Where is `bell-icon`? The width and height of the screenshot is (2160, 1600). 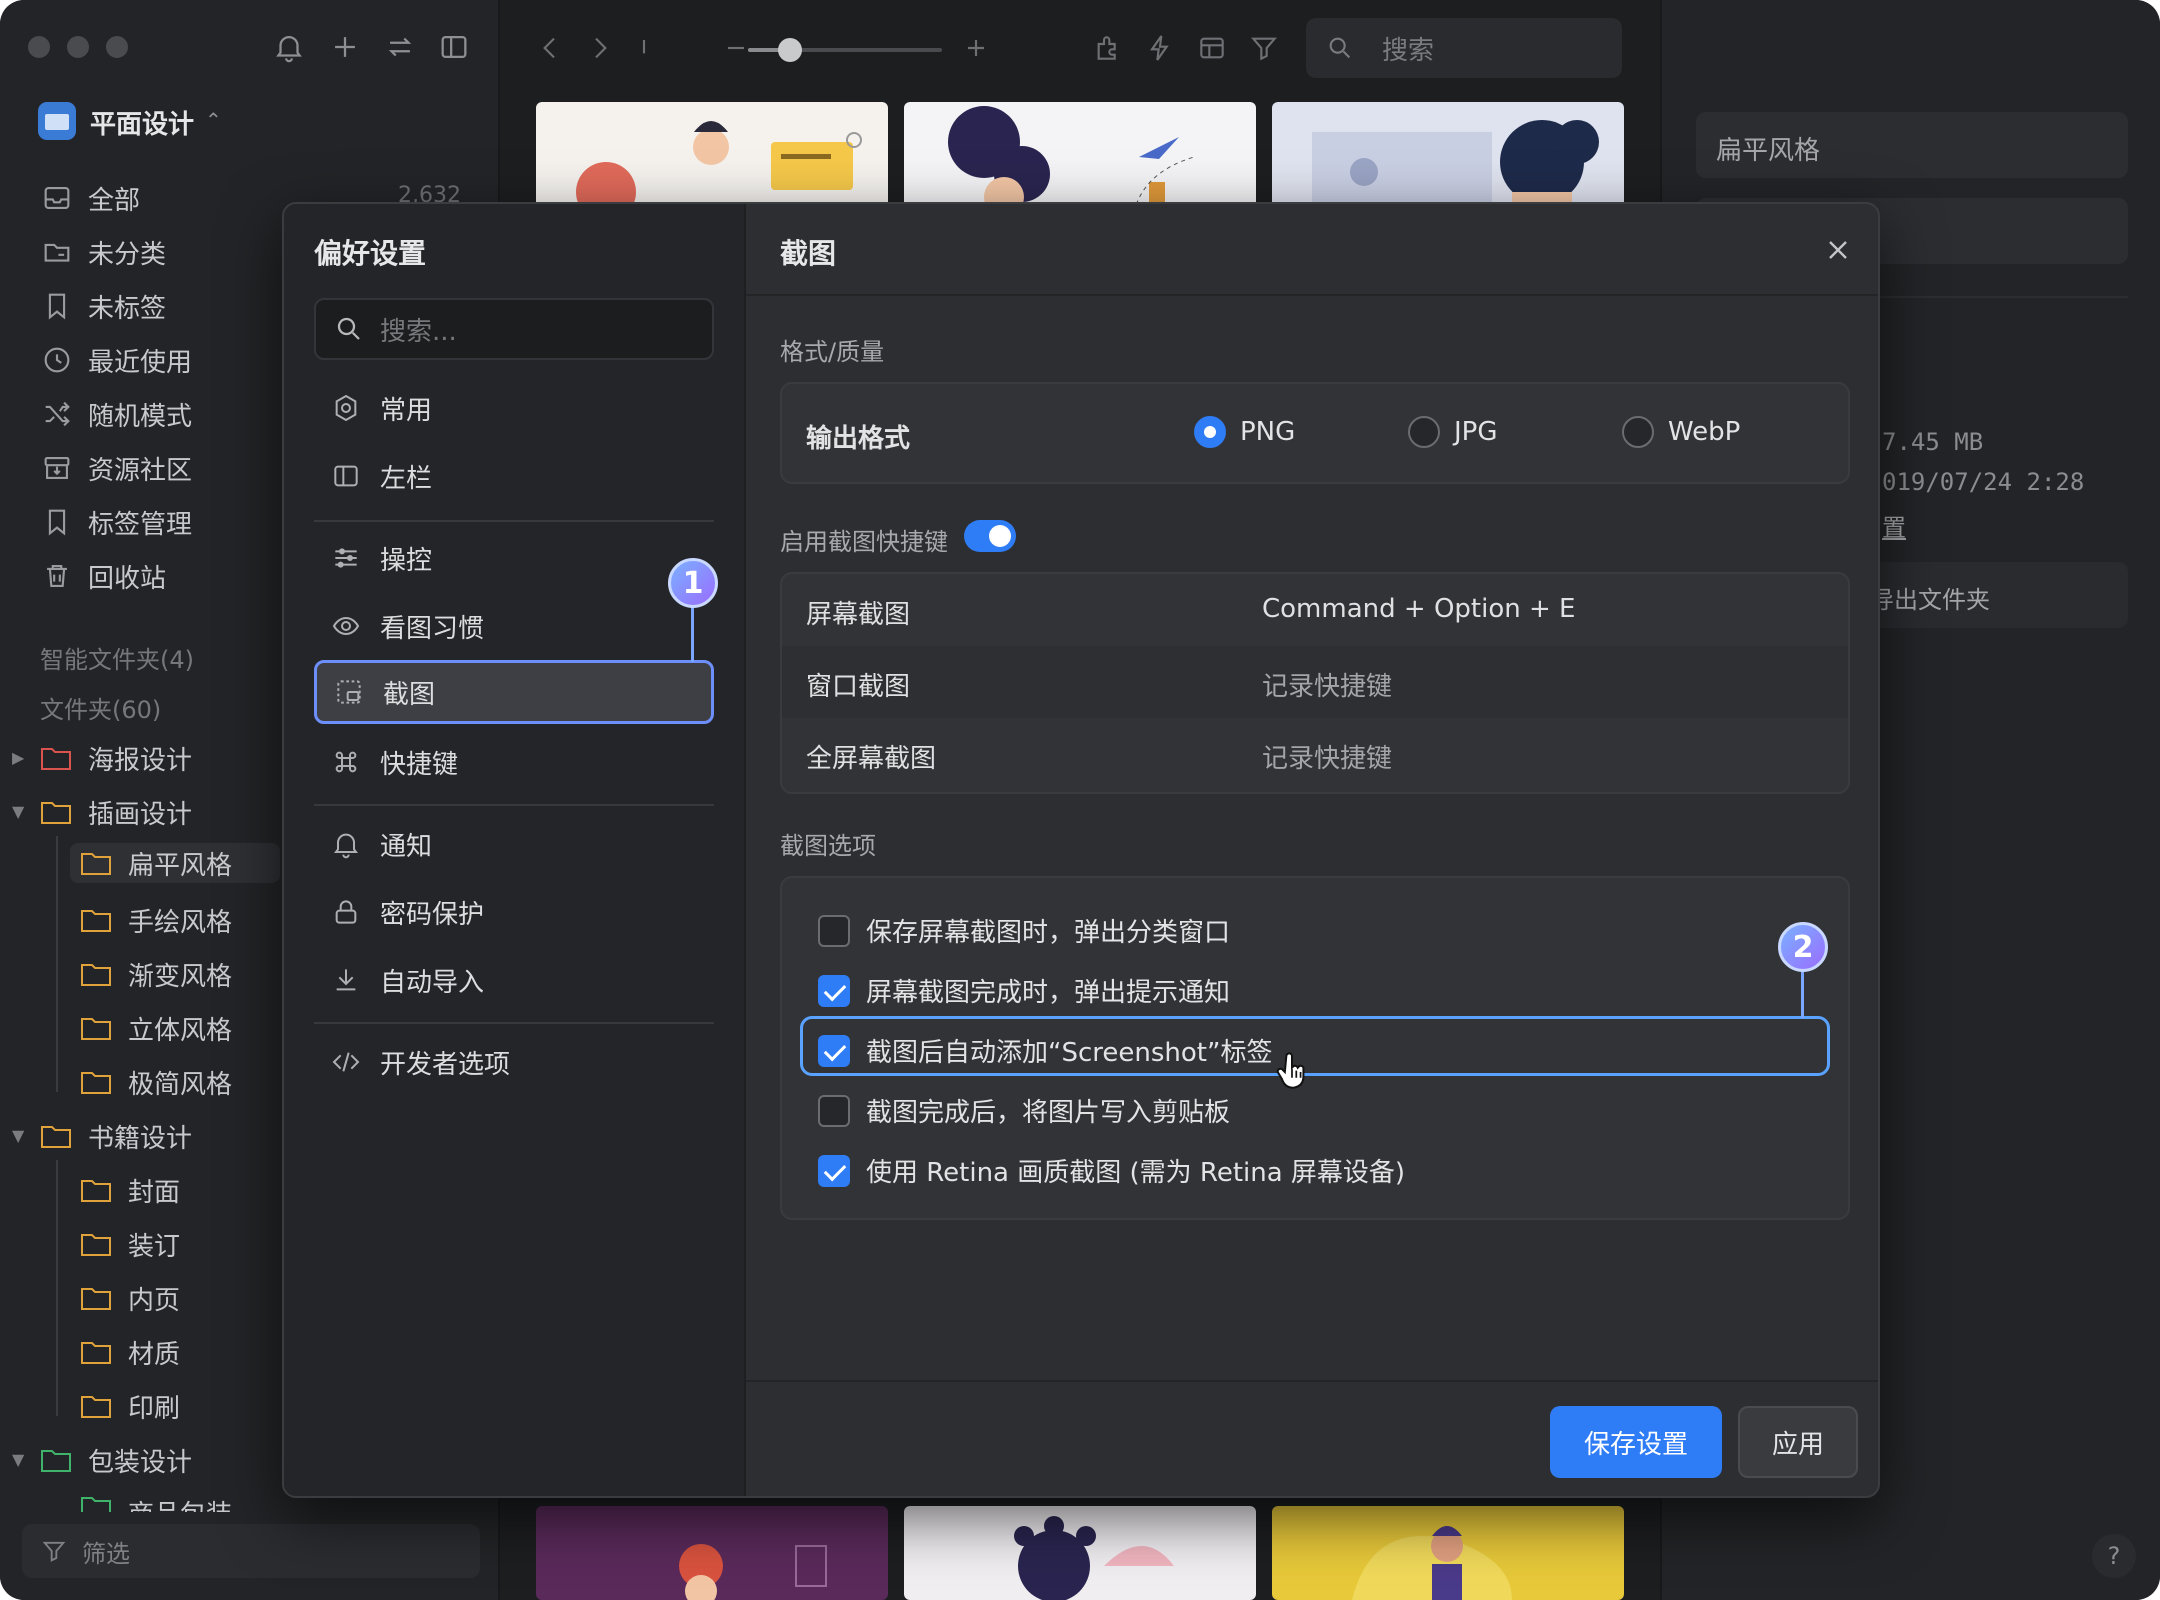 bell-icon is located at coordinates (289, 47).